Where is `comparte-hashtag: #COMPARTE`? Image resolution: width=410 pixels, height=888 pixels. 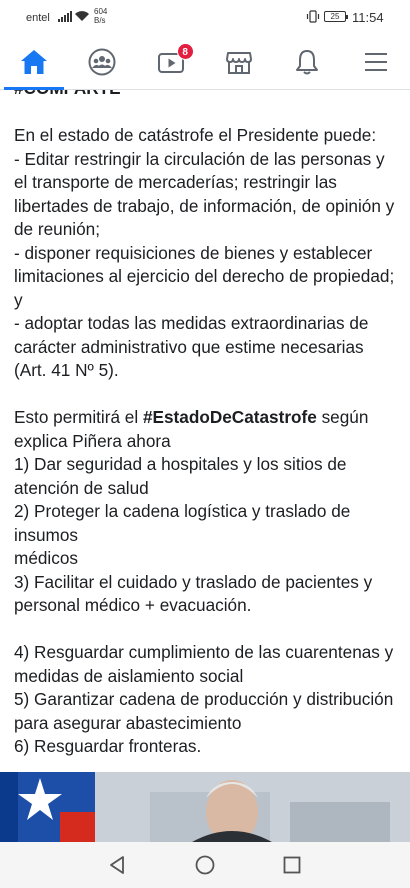
comparte-hashtag: #COMPARTE is located at coordinates (205, 95).